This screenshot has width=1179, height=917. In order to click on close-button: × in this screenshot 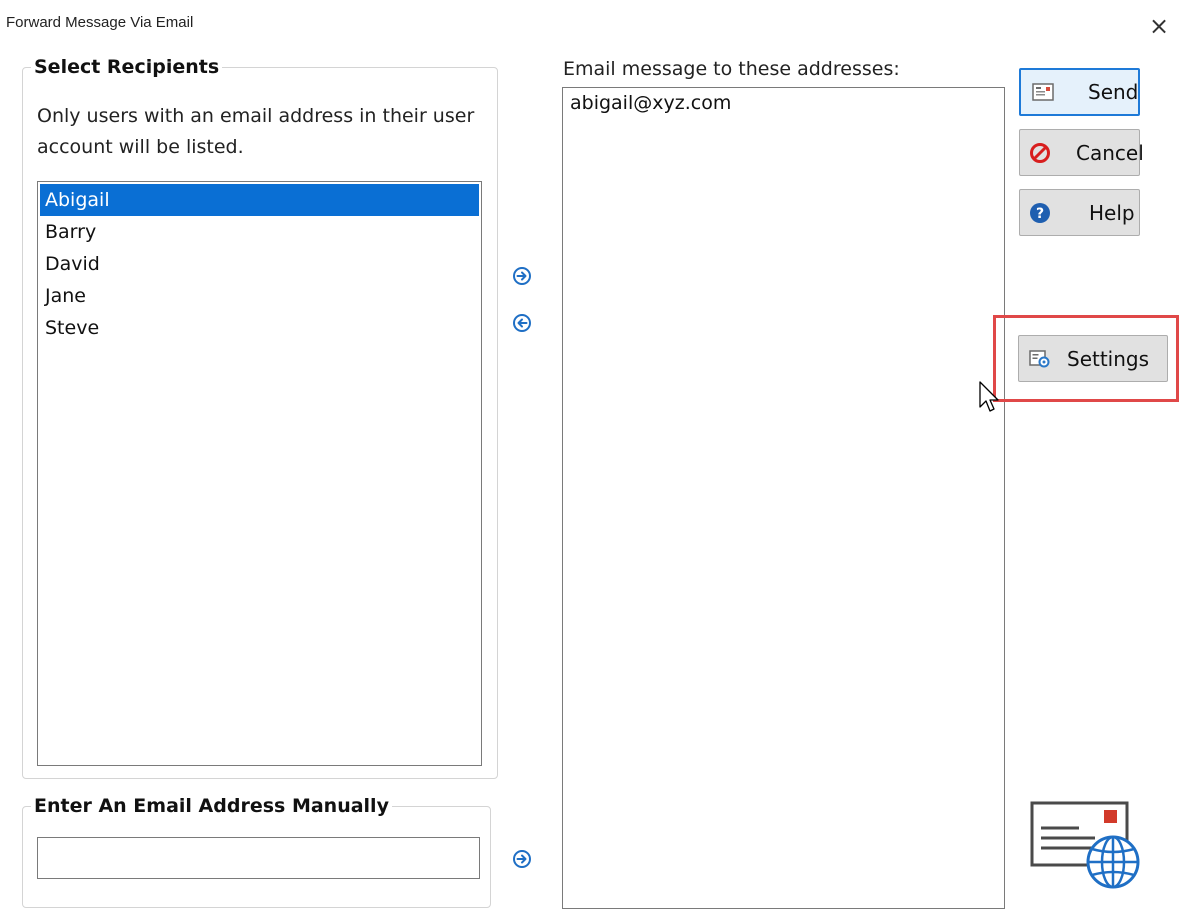, I will do `click(1159, 27)`.